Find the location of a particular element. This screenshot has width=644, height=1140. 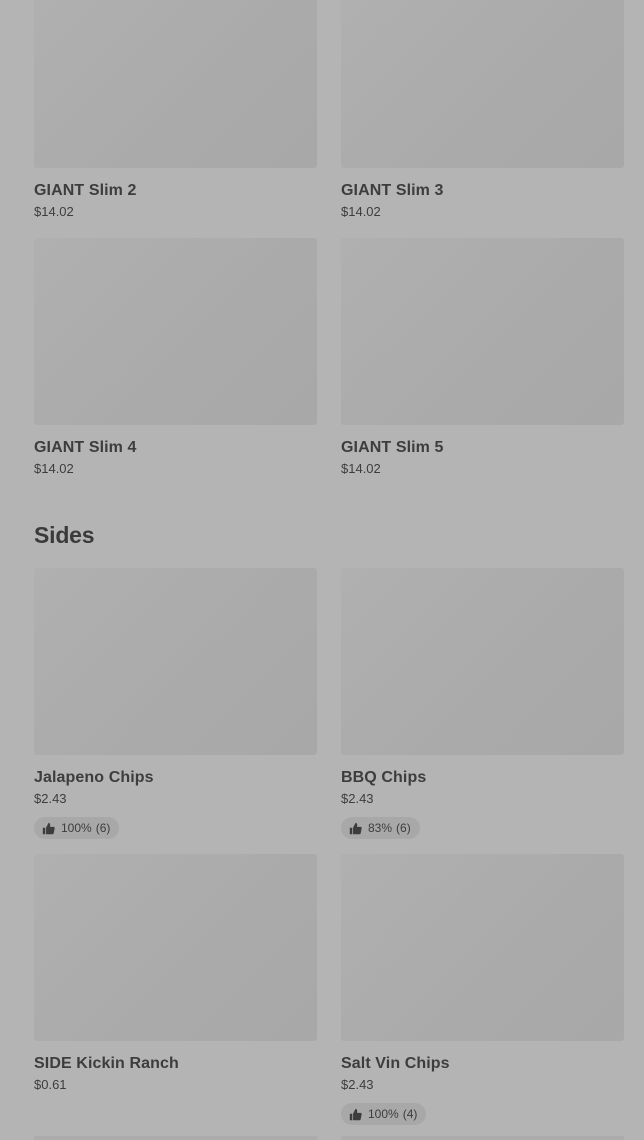

rating-percent: 83% is located at coordinates (380, 828).